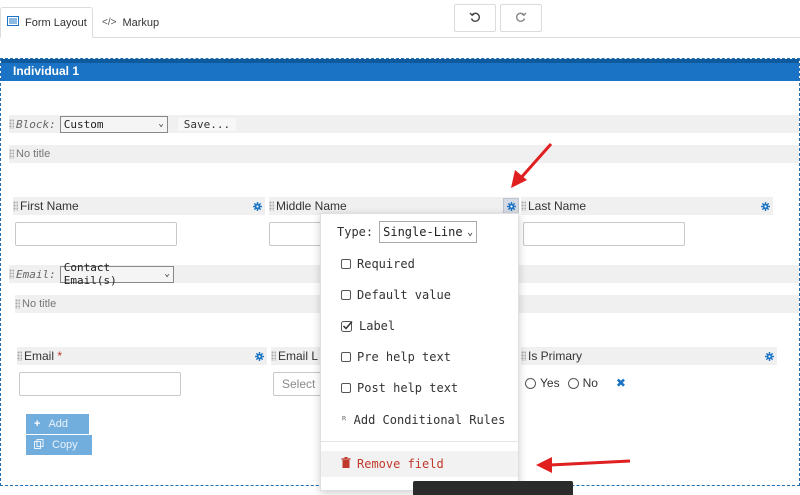 This screenshot has height=495, width=800. What do you see at coordinates (36, 274) in the screenshot?
I see `email-block-label: Email:` at bounding box center [36, 274].